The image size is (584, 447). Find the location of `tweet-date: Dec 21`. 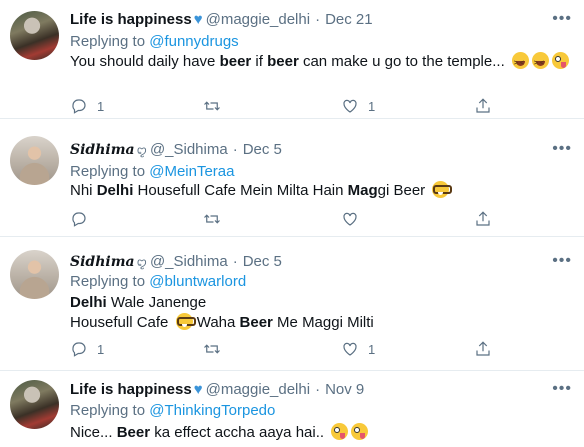

tweet-date: Dec 21 is located at coordinates (349, 19).